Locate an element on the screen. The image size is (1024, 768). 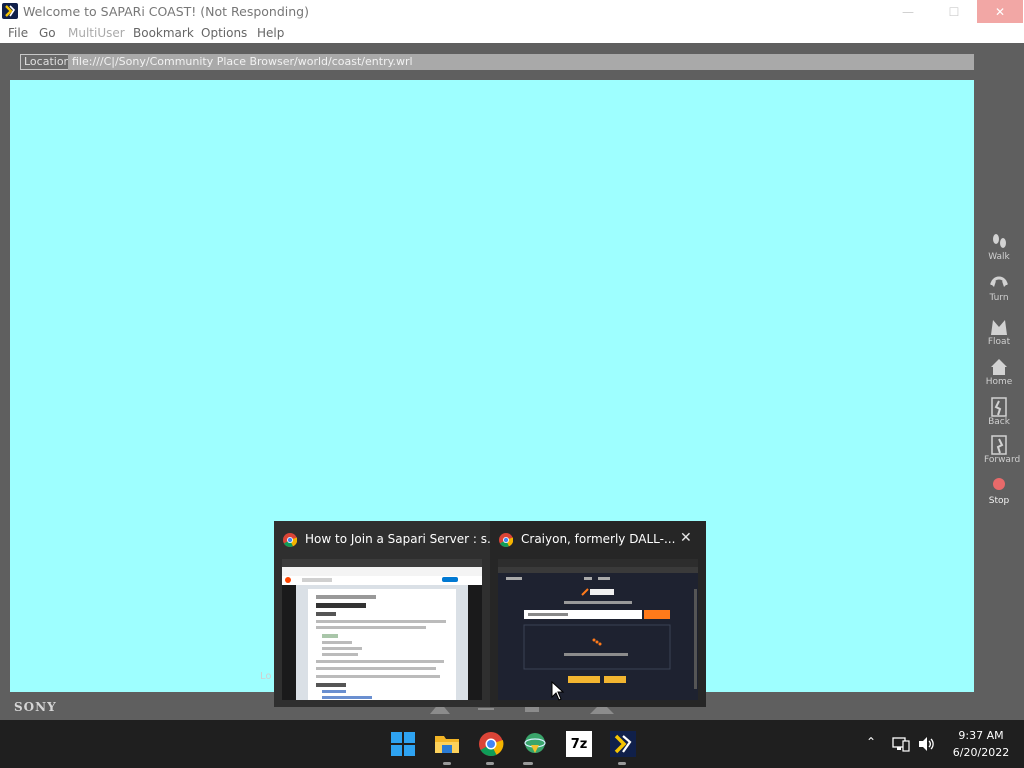
home-button: Home is located at coordinates (999, 372).